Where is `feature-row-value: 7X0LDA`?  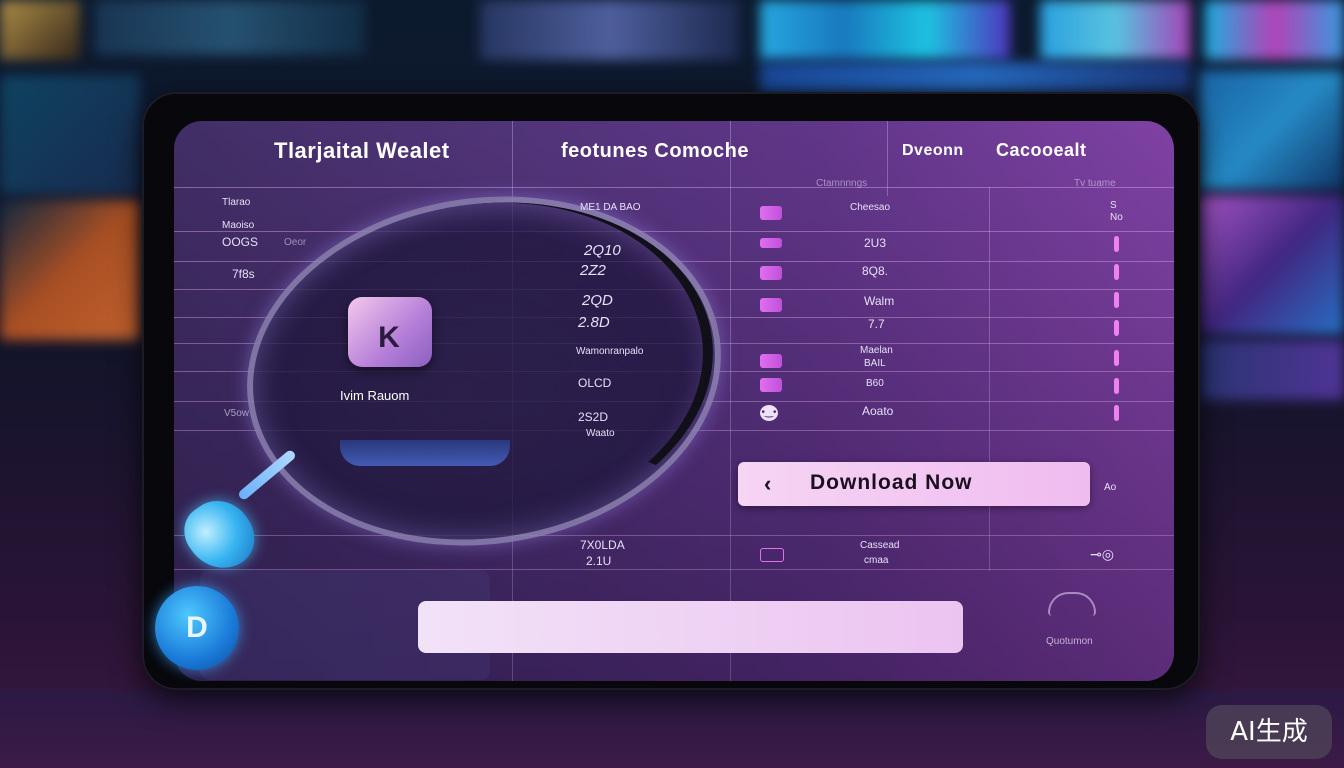
feature-row-value: 7X0LDA is located at coordinates (602, 545).